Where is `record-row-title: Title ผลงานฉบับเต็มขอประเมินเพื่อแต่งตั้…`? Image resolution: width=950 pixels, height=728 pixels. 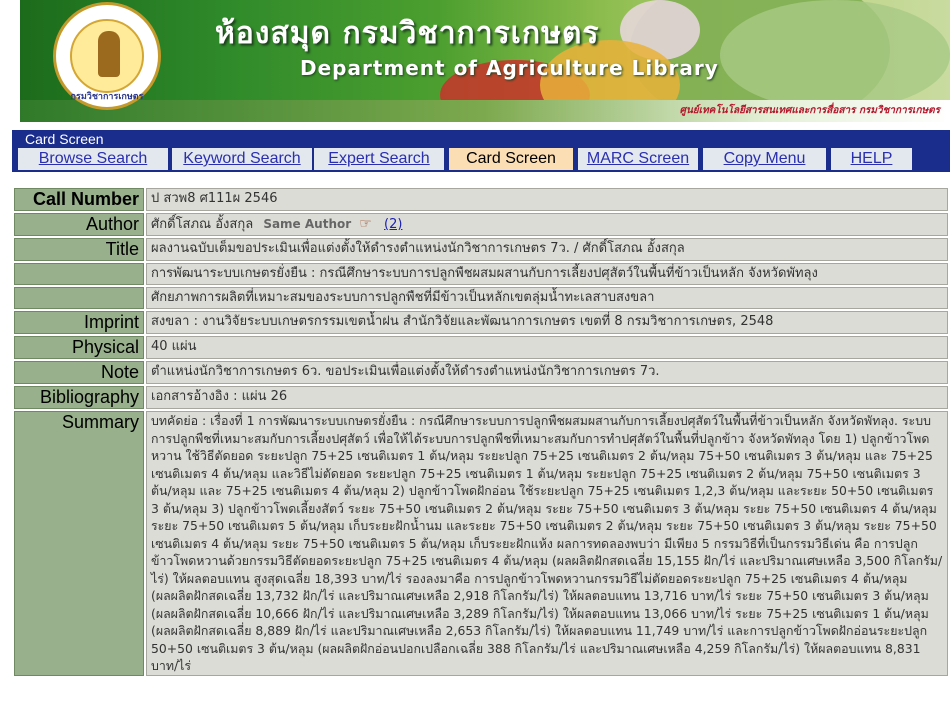 record-row-title: Title ผลงานฉบับเต็มขอประเมินเพื่อแต่งตั้… is located at coordinates (481, 249).